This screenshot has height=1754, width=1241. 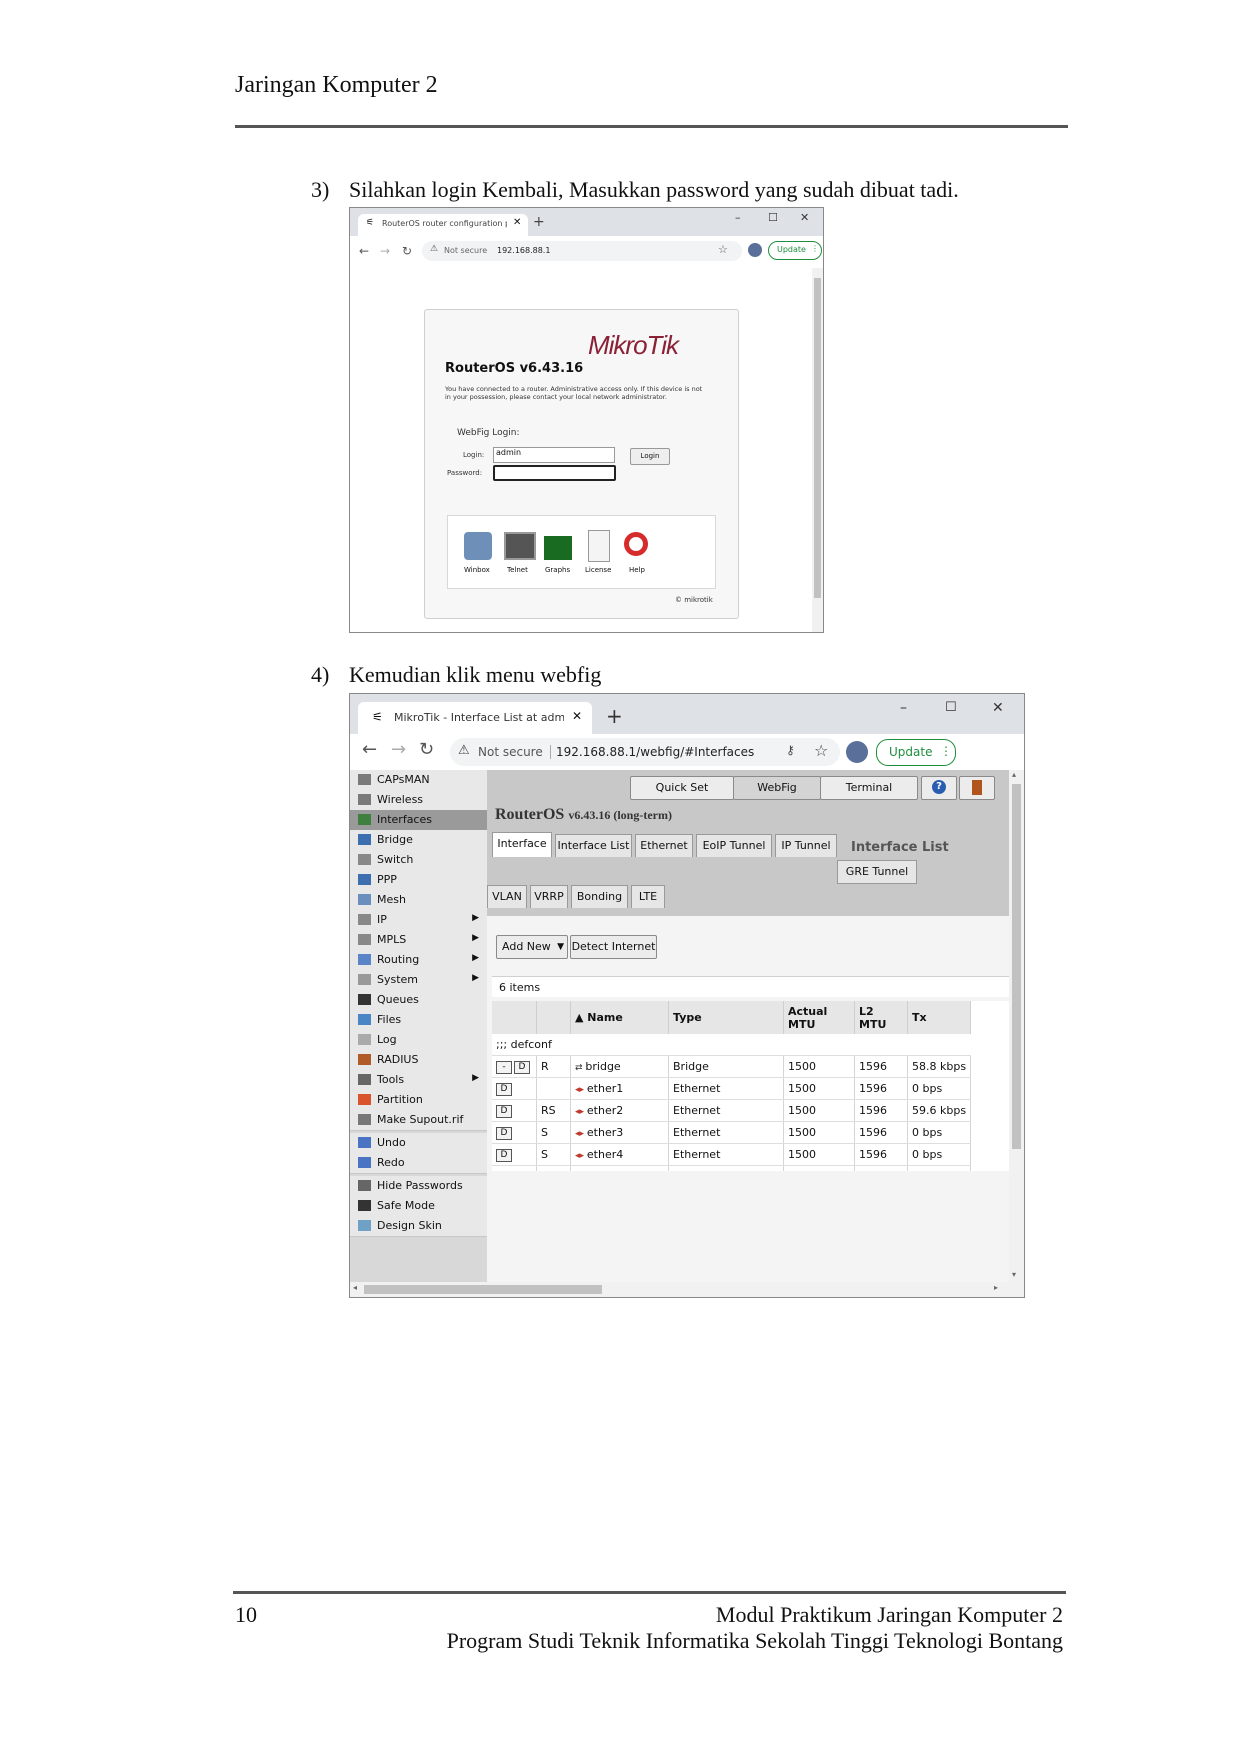 I want to click on sidebar-item-switch: Switch, so click(x=418, y=860).